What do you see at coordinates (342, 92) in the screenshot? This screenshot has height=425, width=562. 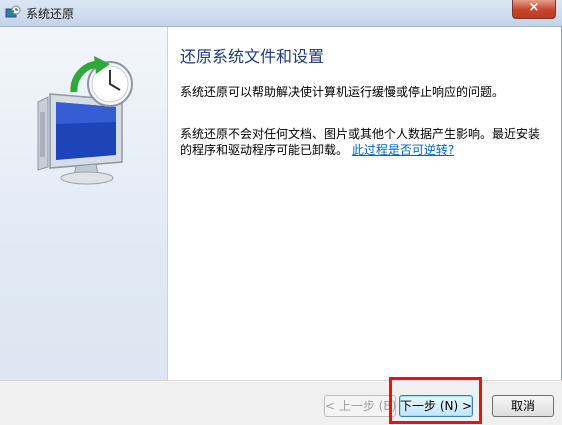 I see `description-text: 系统还原可以帮助解决使计算机运行缓慢或停止响应的问题。` at bounding box center [342, 92].